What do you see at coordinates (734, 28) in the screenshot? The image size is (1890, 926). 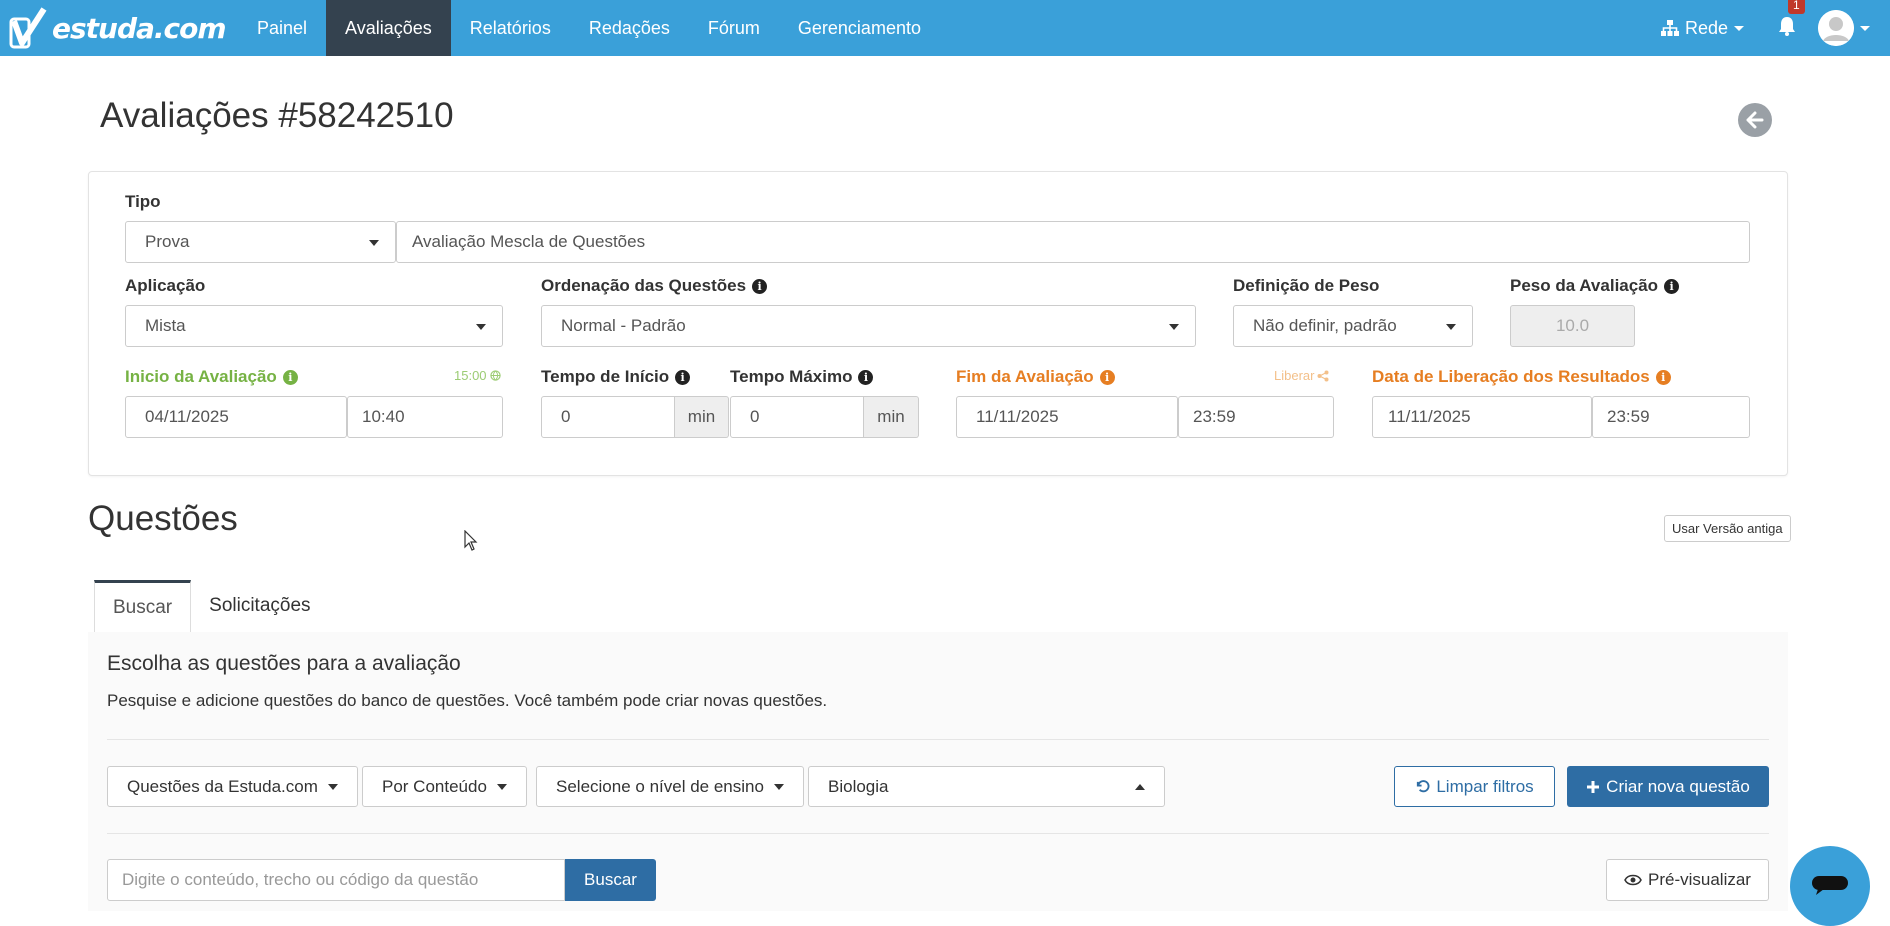 I see `nav-forum: Fórum` at bounding box center [734, 28].